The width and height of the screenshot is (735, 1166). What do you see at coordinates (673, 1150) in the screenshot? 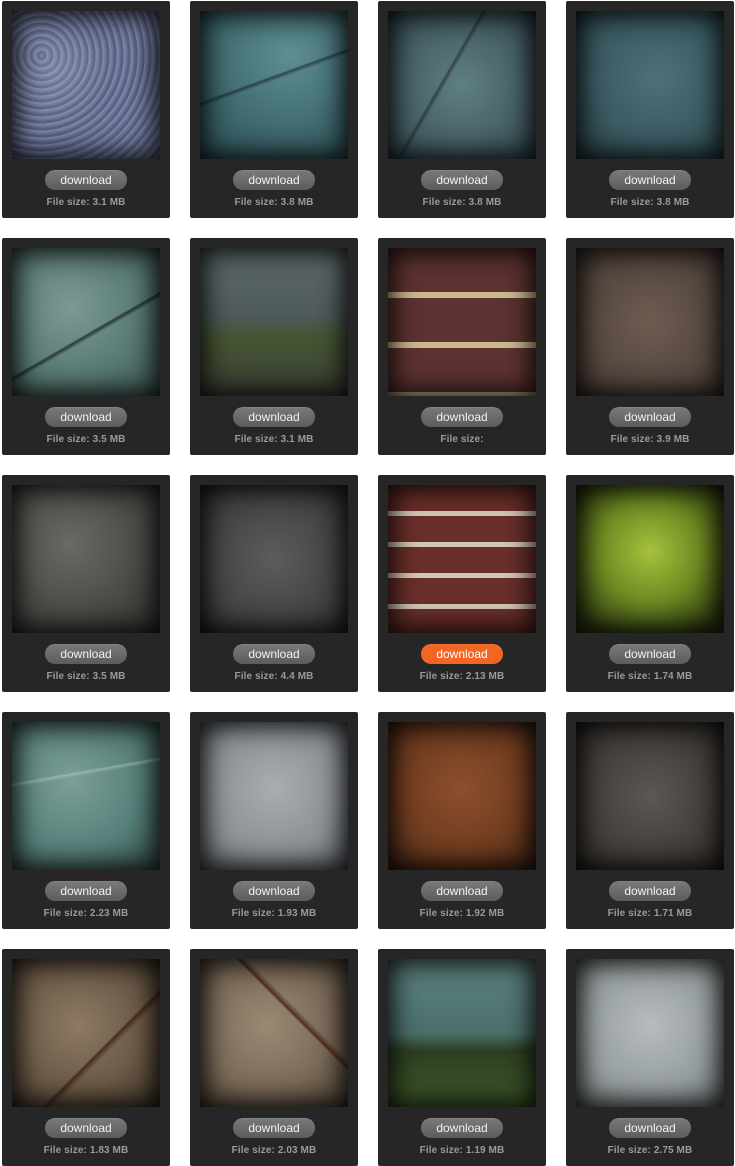
I see `file-size-value: 2.75 MB` at bounding box center [673, 1150].